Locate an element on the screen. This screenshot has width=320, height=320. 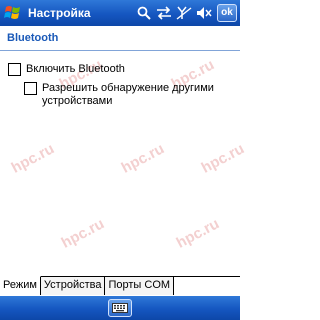
volume-icon is located at coordinates (204, 13).